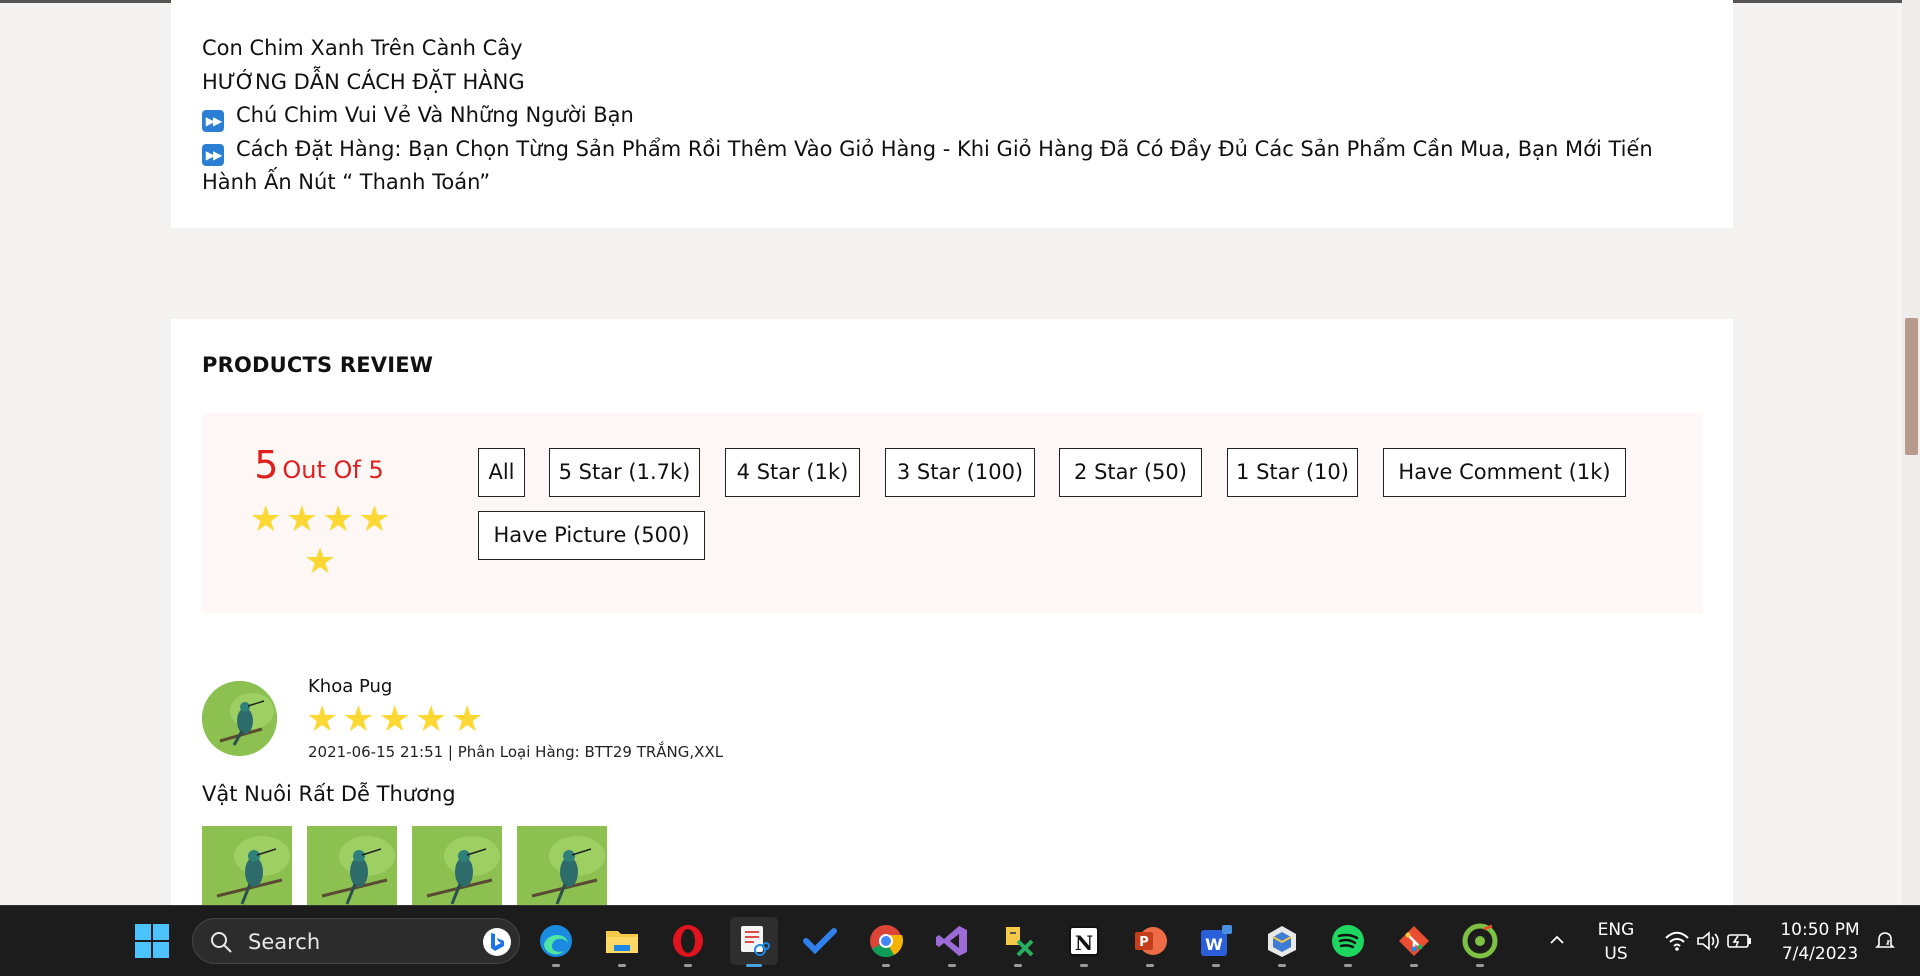 The width and height of the screenshot is (1920, 976). Describe the element at coordinates (960, 472) in the screenshot. I see `filter-3-star-button: 3 Star (100)` at that location.